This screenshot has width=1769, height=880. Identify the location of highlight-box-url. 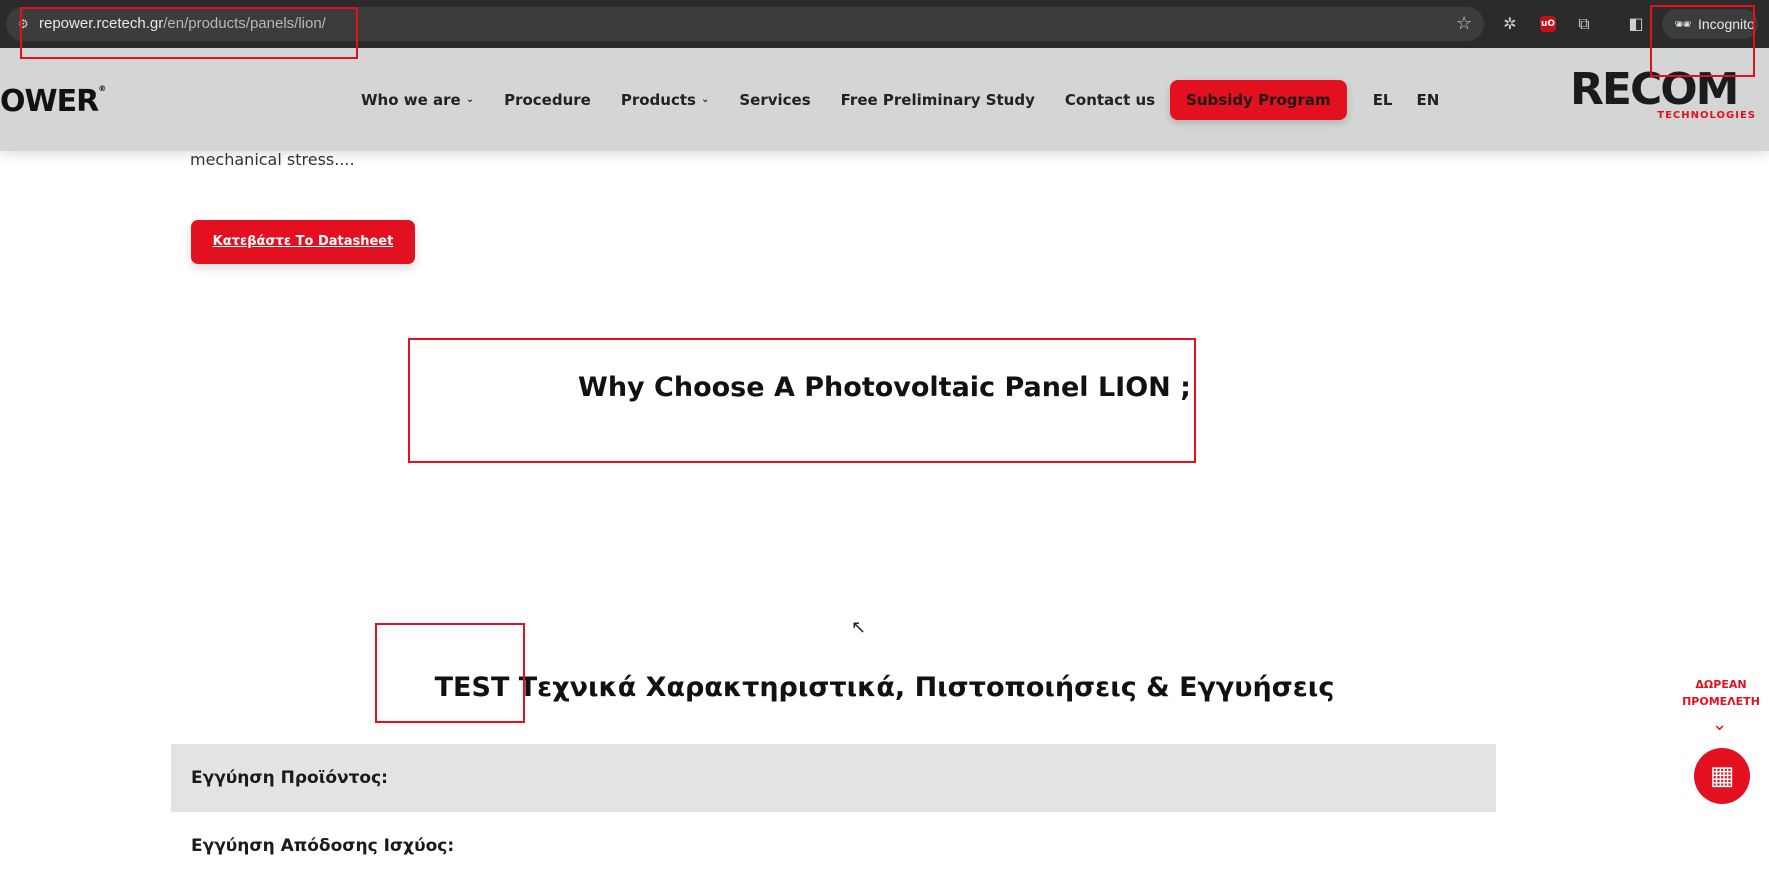
(189, 33).